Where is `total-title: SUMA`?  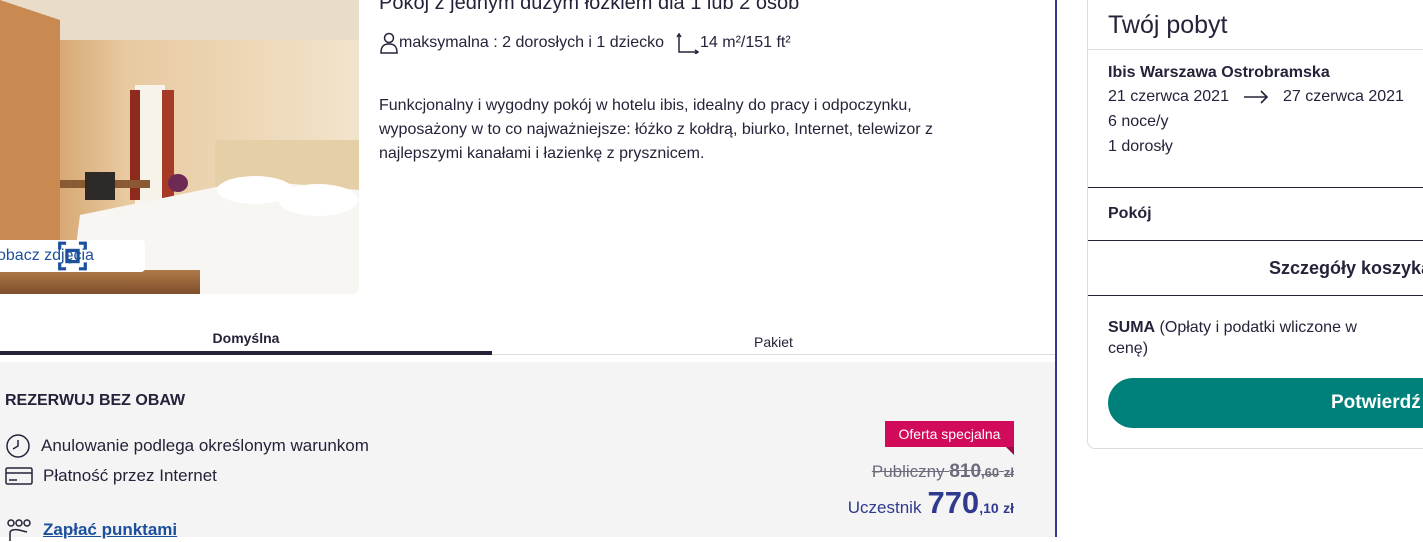
total-title: SUMA is located at coordinates (1132, 327).